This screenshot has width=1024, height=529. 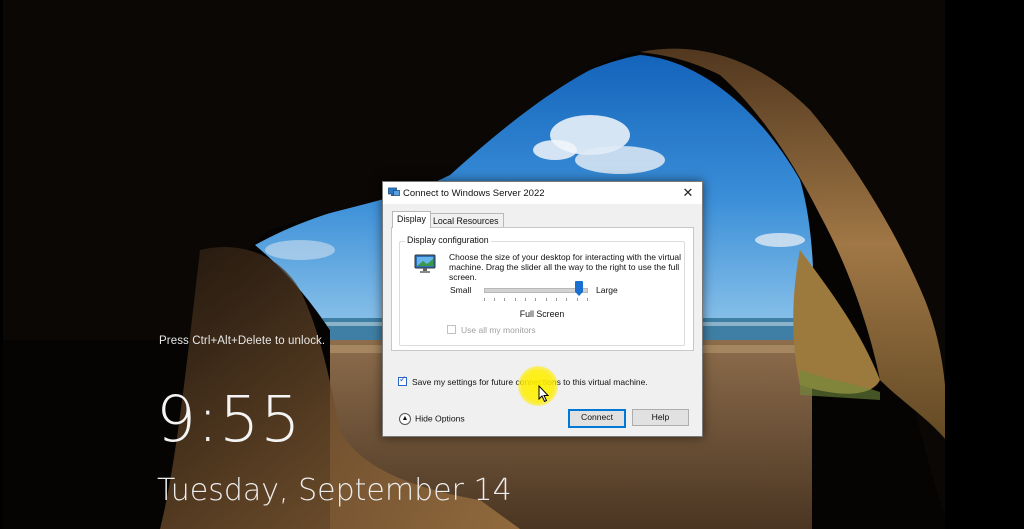 I want to click on remote-desktop-icon, so click(x=394, y=191).